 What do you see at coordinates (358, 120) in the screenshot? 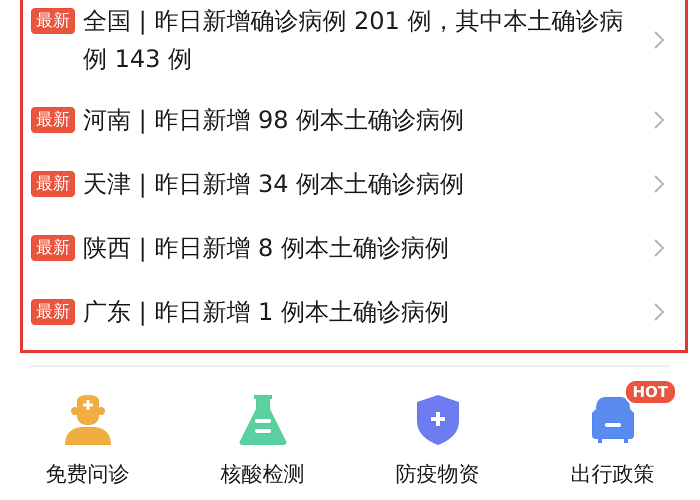
I see `news-headline: 河南 | 昨日新增 98 例本土确诊病例` at bounding box center [358, 120].